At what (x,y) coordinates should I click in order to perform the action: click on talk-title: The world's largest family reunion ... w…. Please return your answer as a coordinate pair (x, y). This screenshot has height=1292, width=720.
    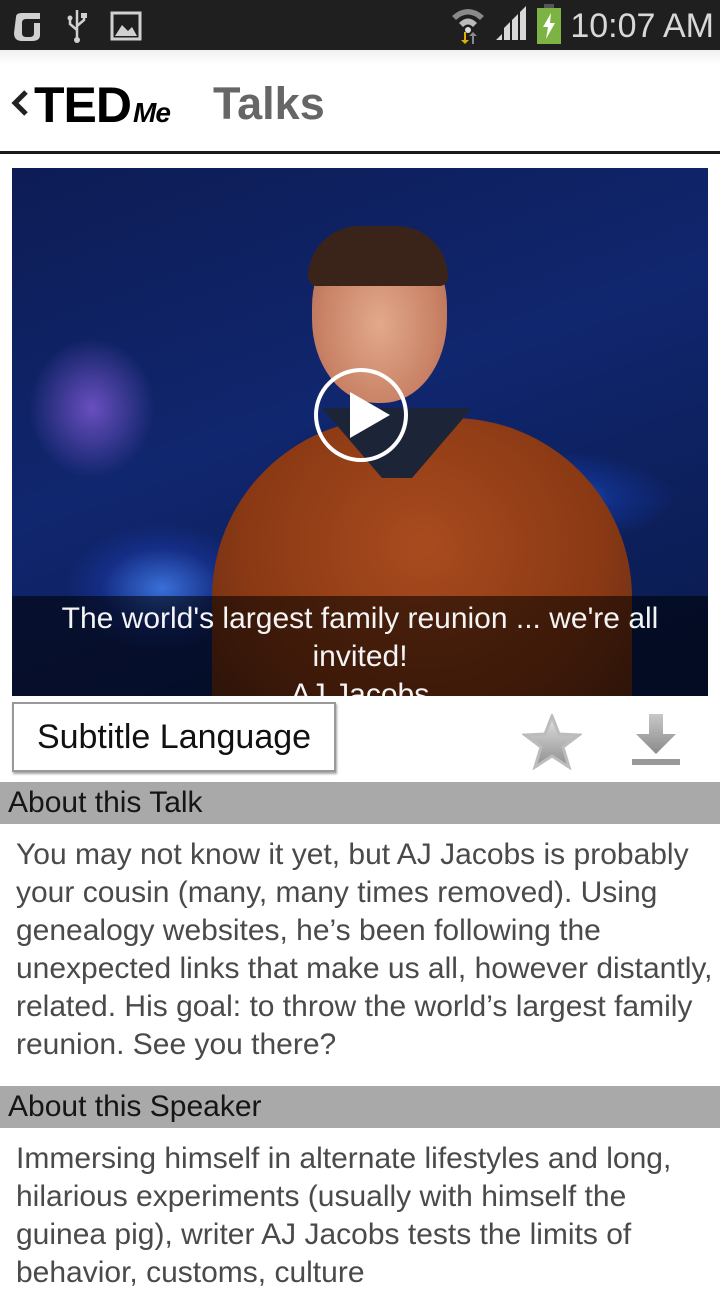
    Looking at the image, I should click on (360, 637).